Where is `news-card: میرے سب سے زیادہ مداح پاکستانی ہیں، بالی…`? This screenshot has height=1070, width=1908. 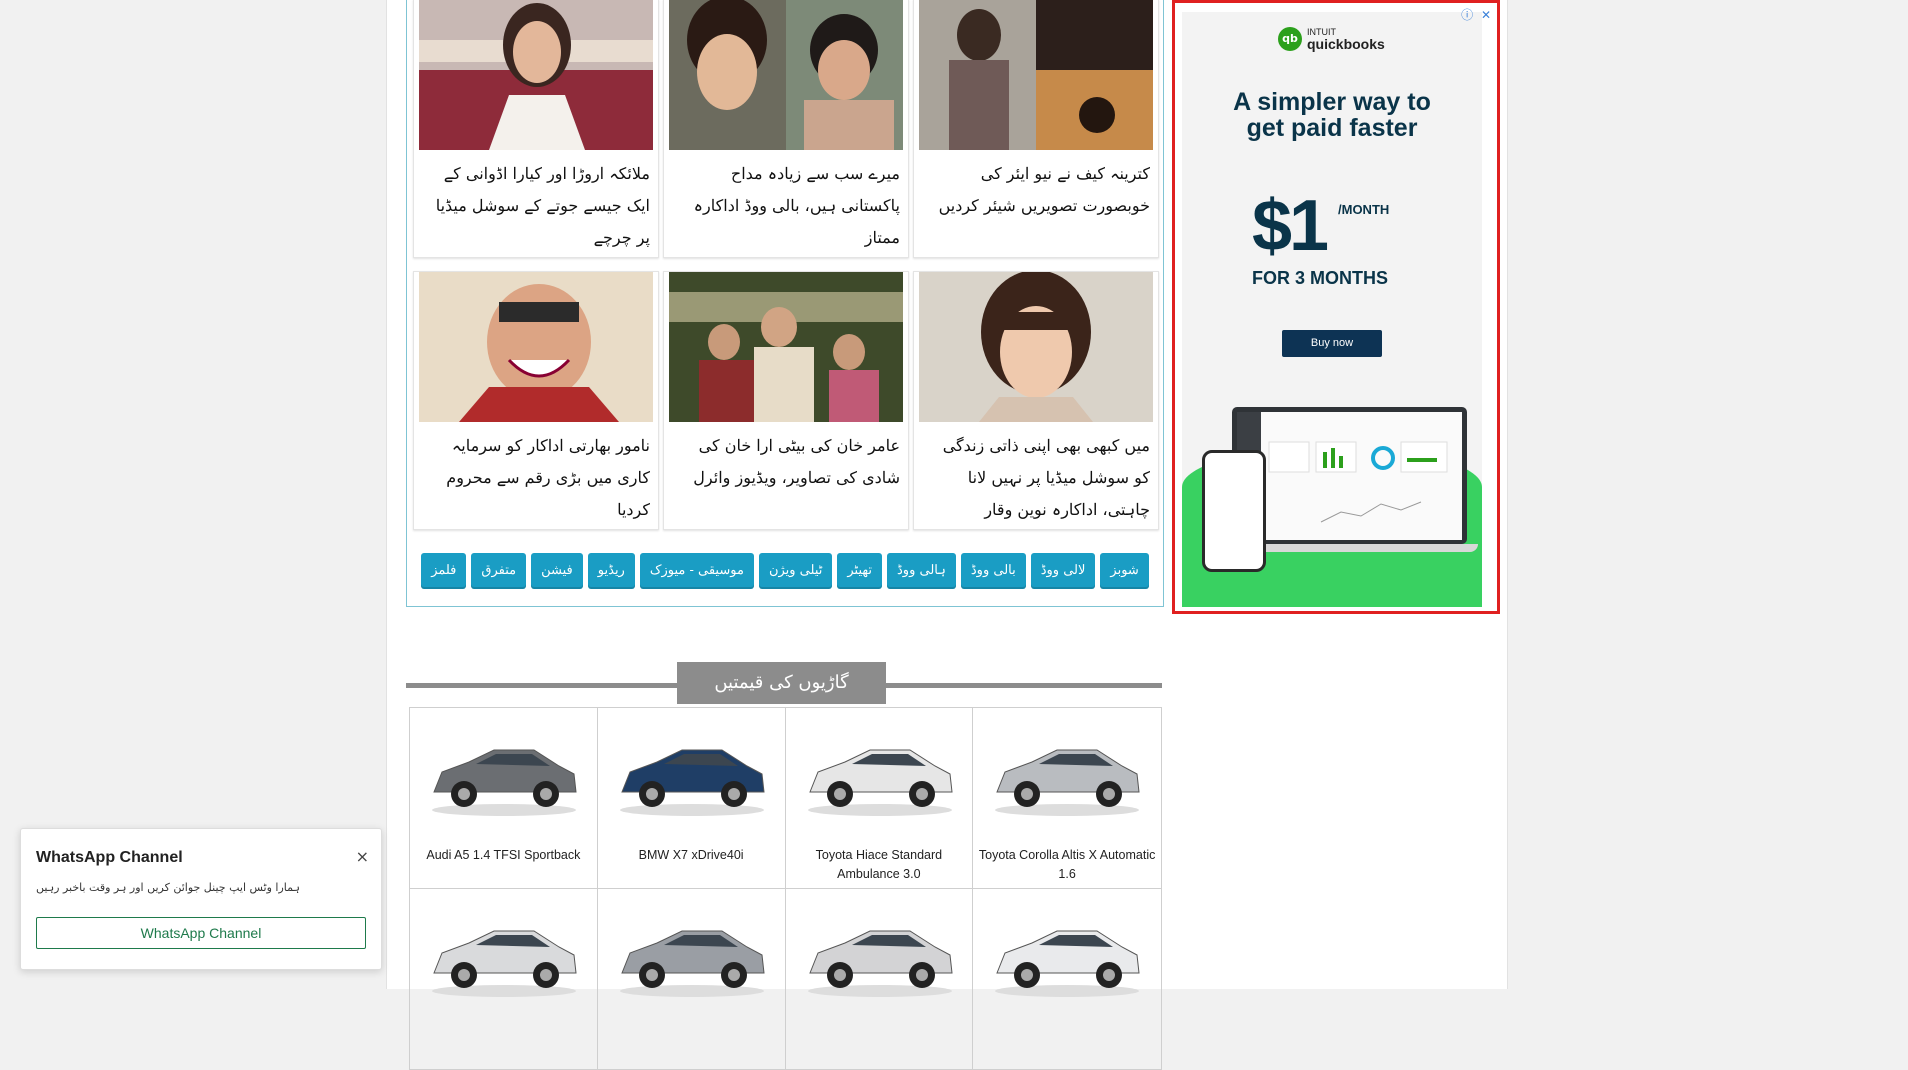
news-card: میرے سب سے زیادہ مداح پاکستانی ہیں، بالی… is located at coordinates (786, 129).